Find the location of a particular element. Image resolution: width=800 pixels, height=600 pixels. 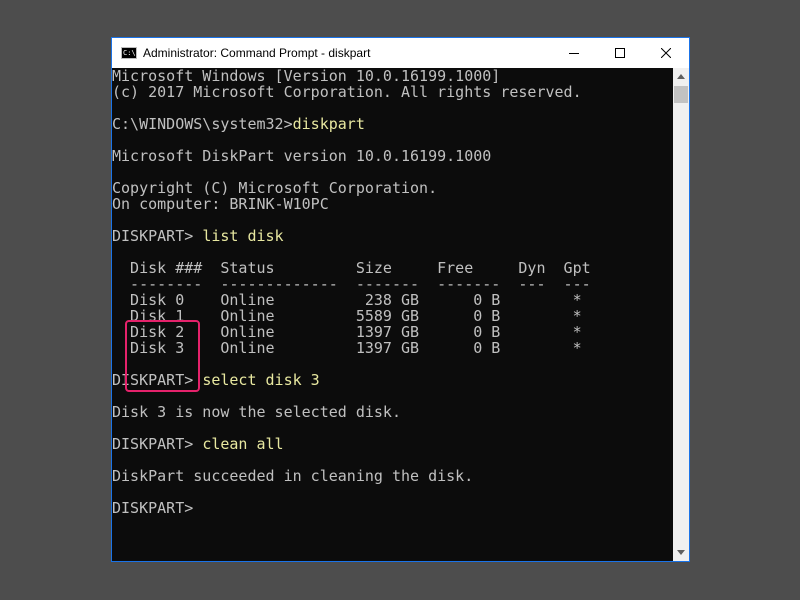

console-line: DiskPart succeeded in cleaning the disk. is located at coordinates (392, 476).